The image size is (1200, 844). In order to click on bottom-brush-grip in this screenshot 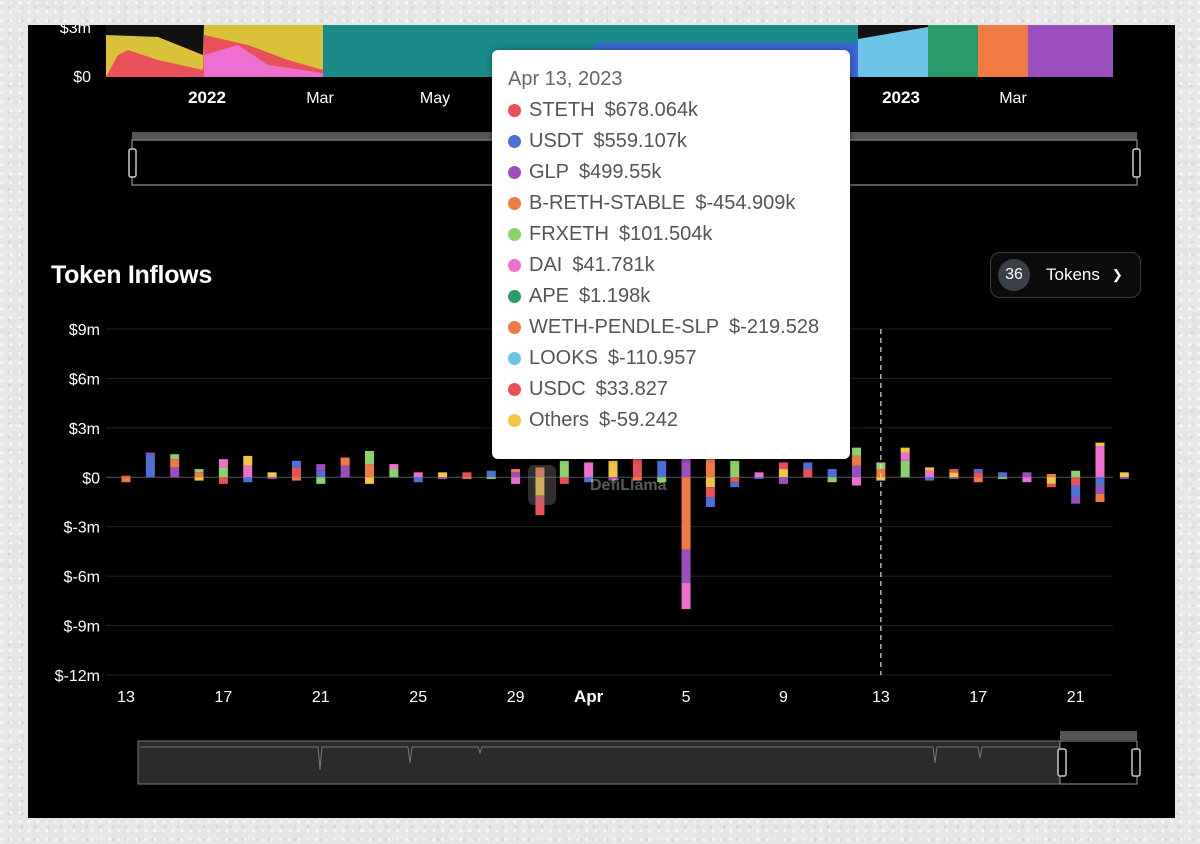, I will do `click(1098, 735)`.